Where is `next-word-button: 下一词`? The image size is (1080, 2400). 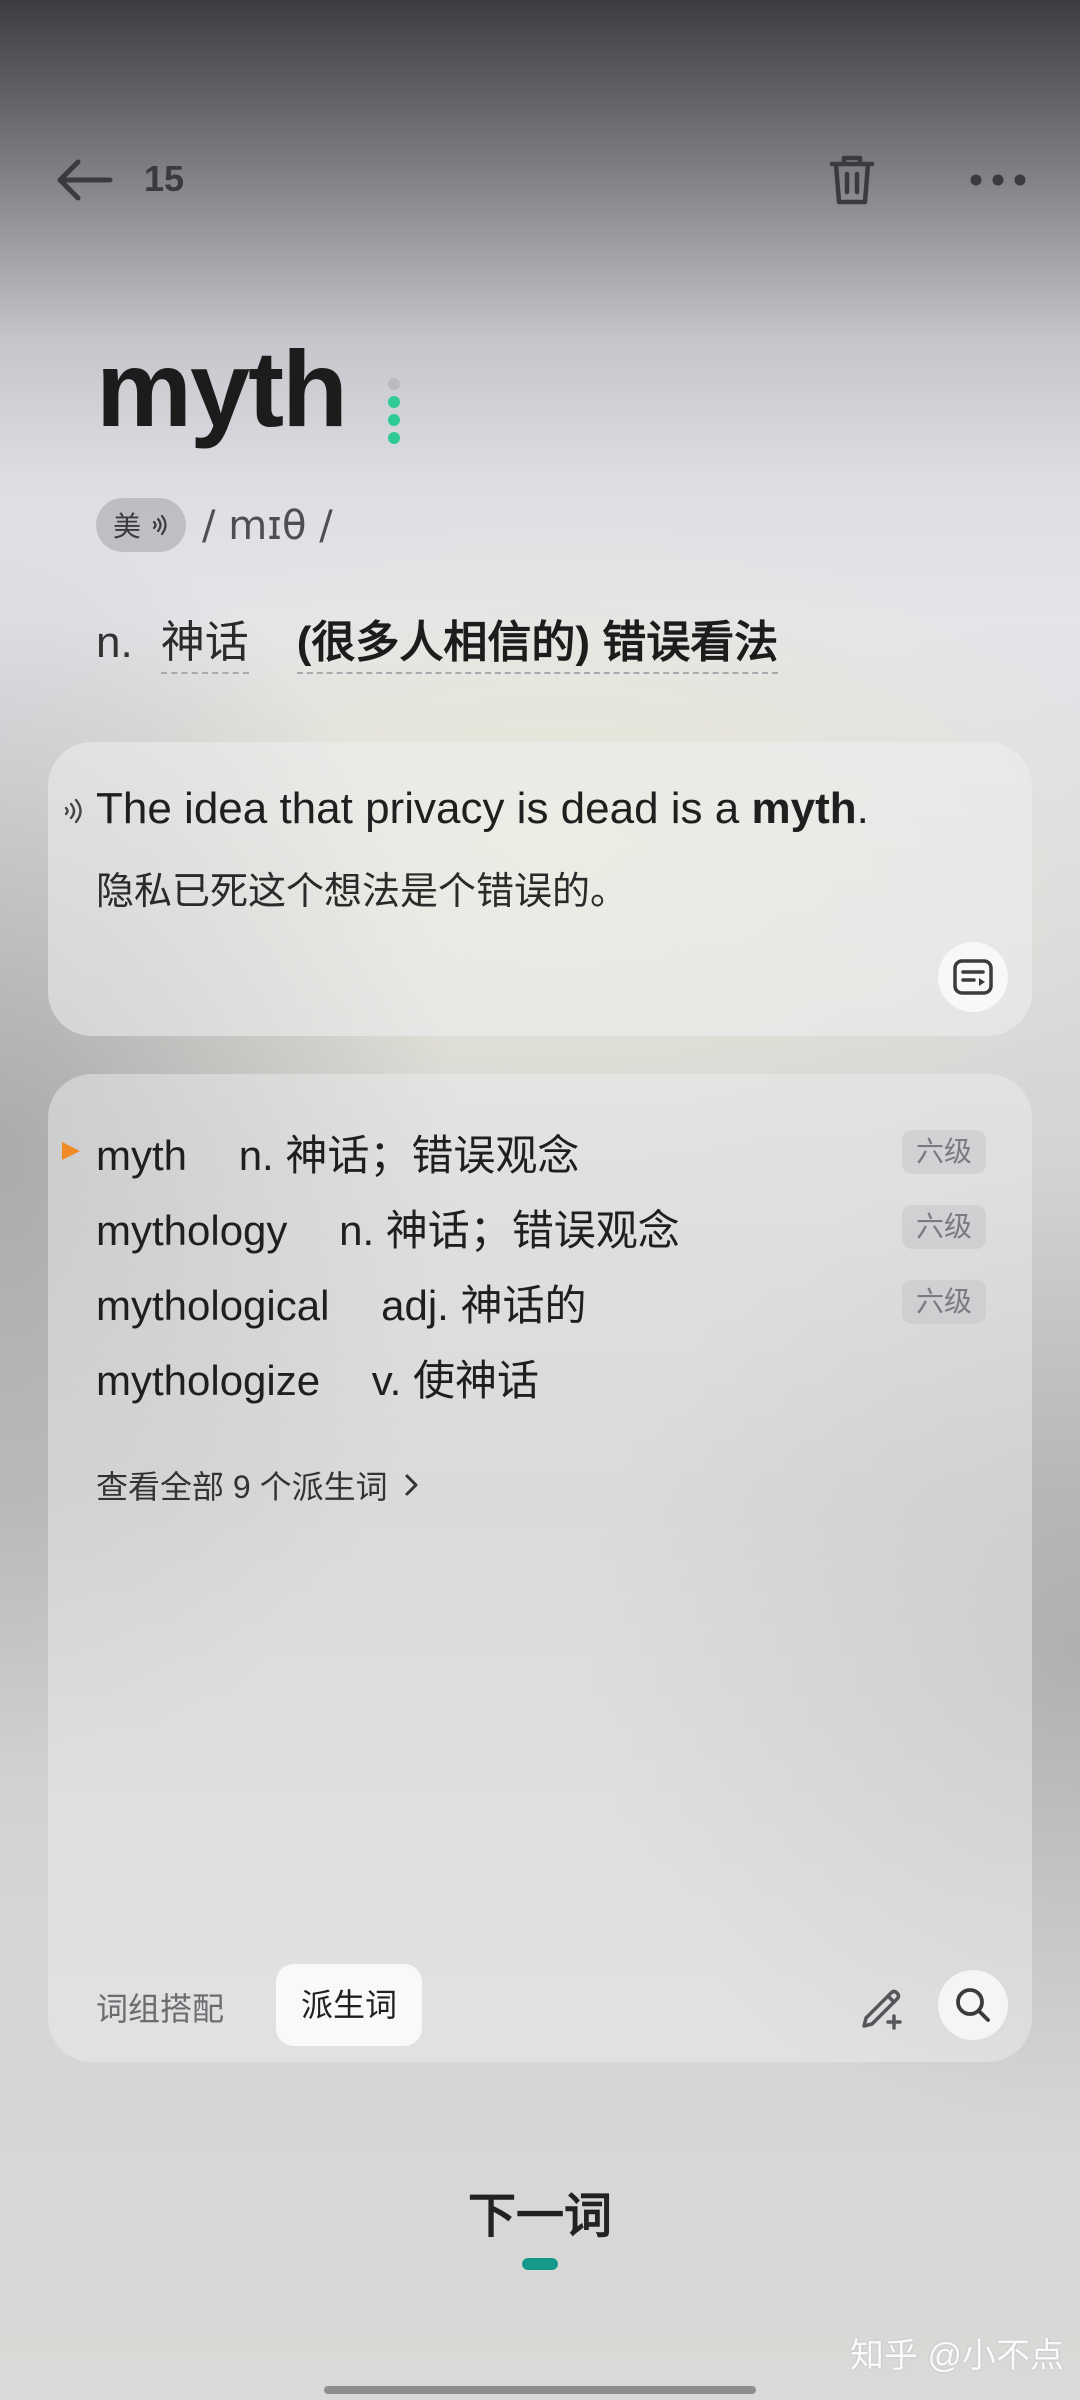
next-word-button: 下一词 is located at coordinates (540, 2211).